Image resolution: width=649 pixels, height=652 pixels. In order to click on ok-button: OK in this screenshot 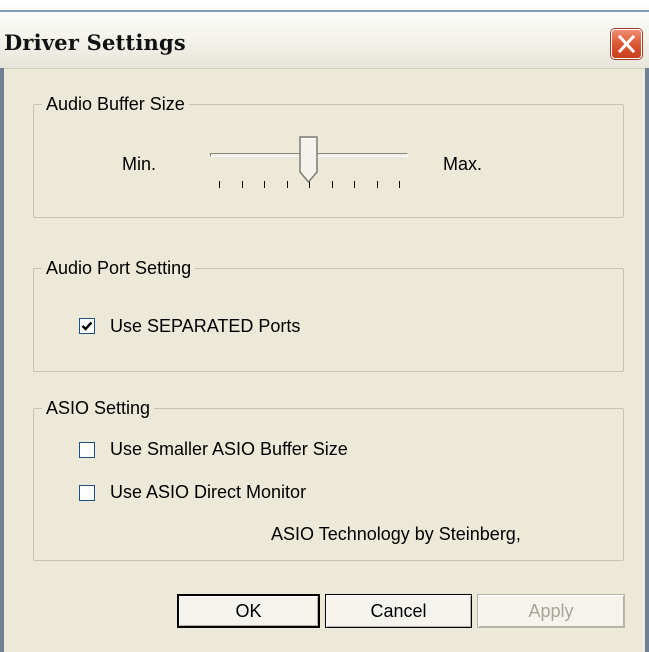, I will do `click(248, 611)`.